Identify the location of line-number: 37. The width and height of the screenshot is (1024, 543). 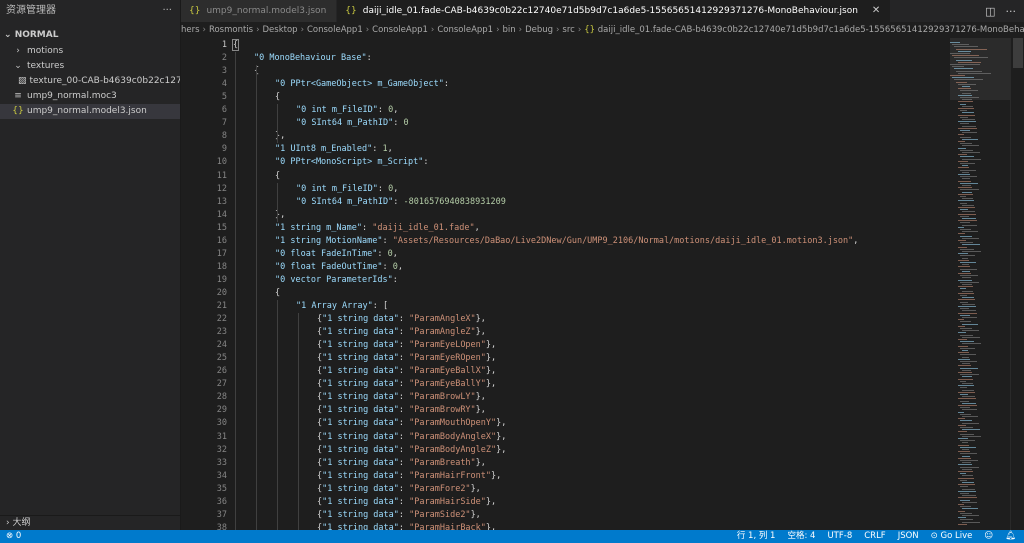
(221, 514).